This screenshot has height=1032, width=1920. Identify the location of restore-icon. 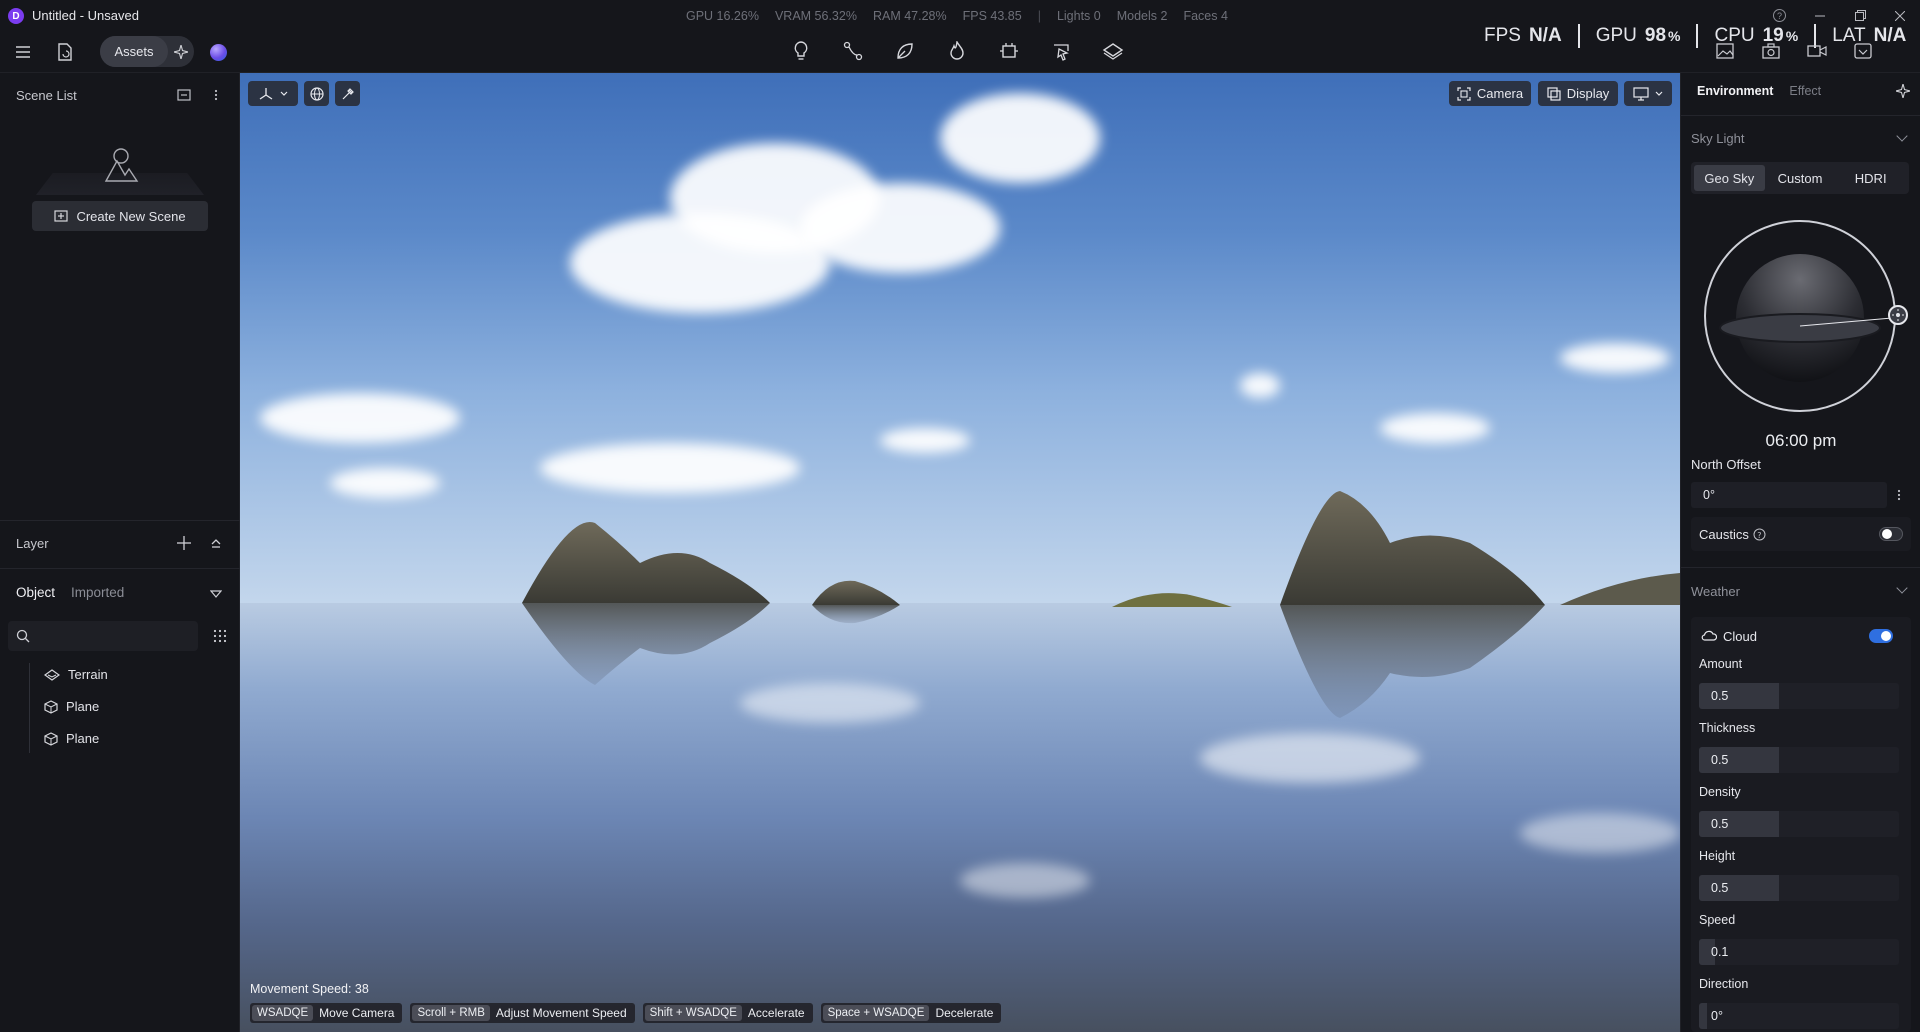
(1860, 15).